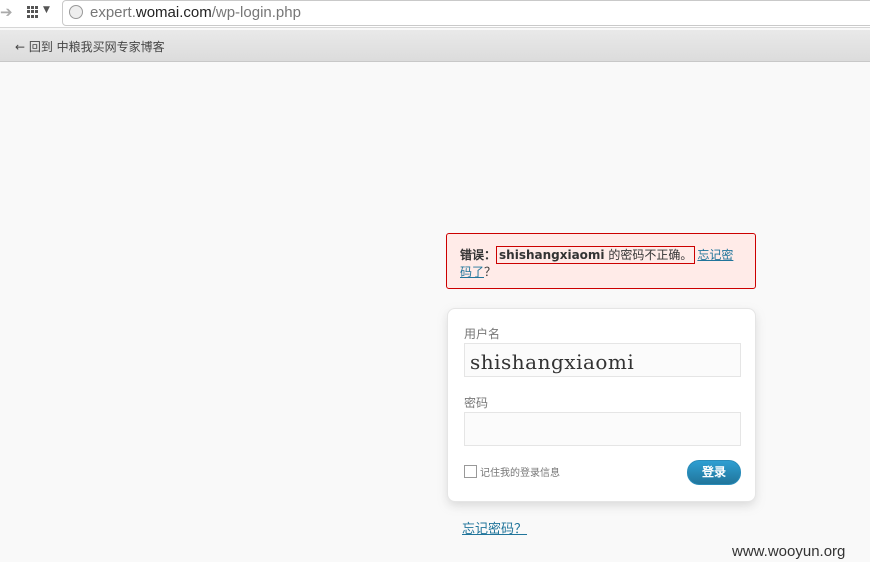 This screenshot has width=870, height=562. Describe the element at coordinates (46, 10) in the screenshot. I see `chevron-down-icon: ▼` at that location.